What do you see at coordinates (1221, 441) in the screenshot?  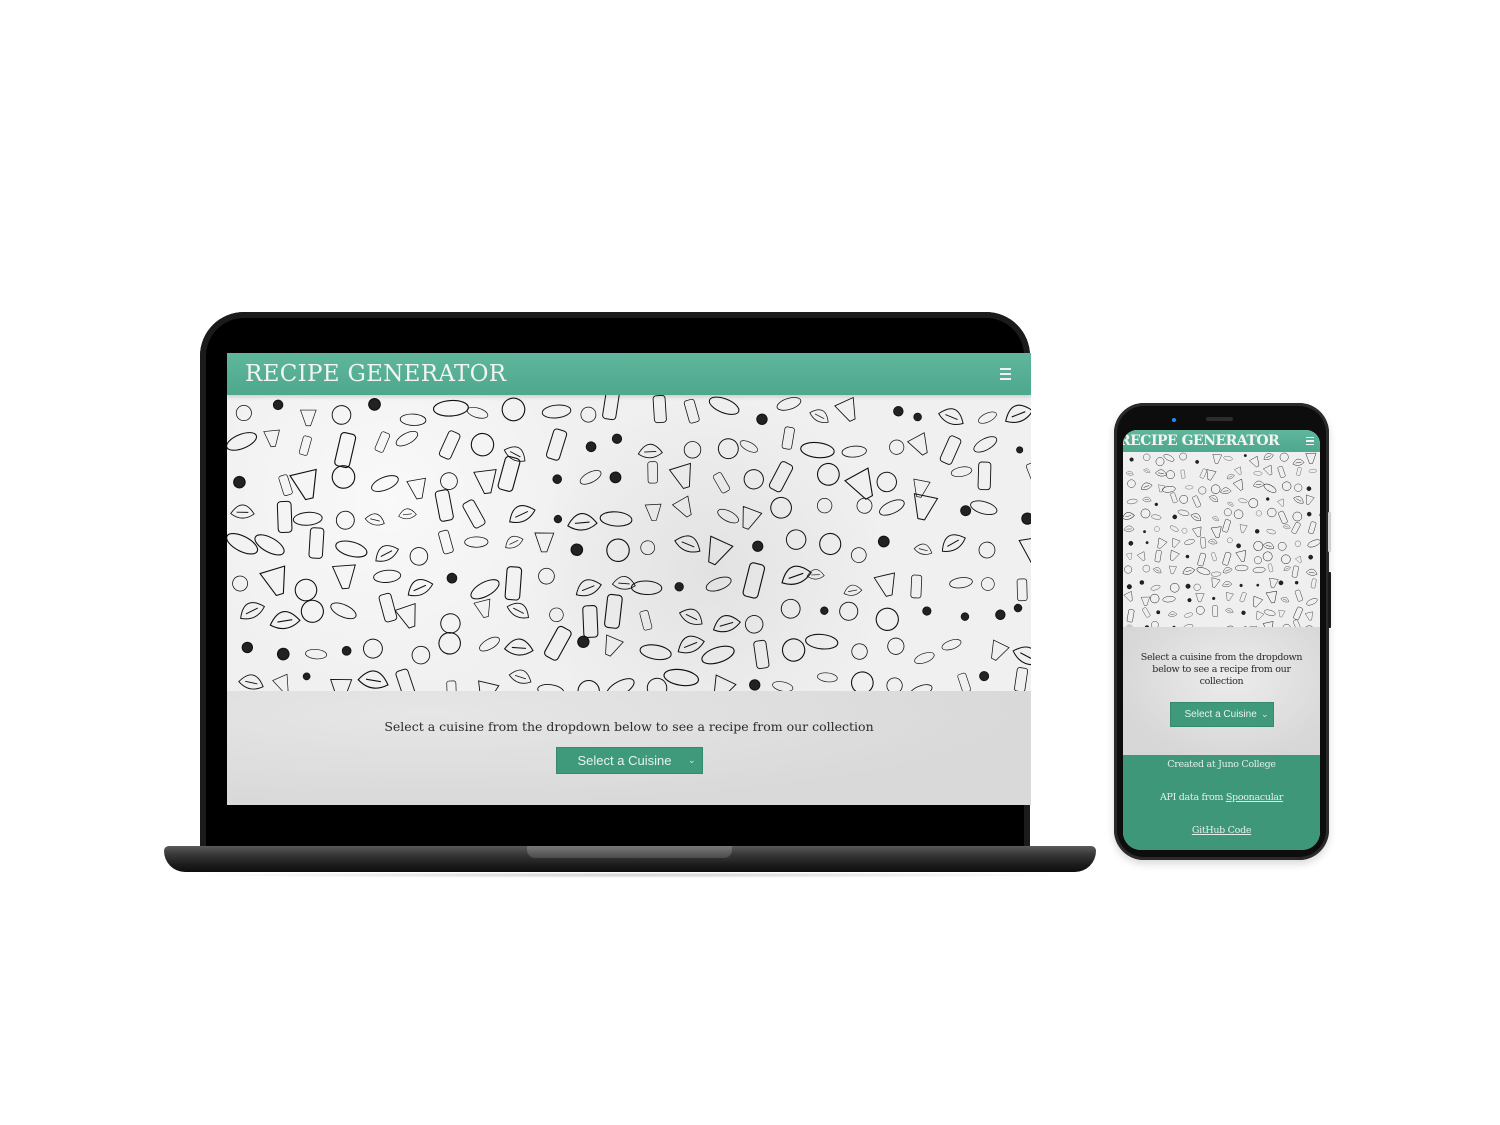 I see `mobile-site-header: RECIPE GENERATOR` at bounding box center [1221, 441].